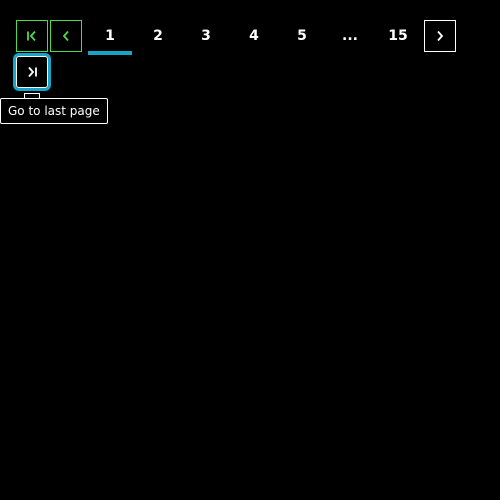 The image size is (500, 500). I want to click on page-5: 5, so click(302, 36).